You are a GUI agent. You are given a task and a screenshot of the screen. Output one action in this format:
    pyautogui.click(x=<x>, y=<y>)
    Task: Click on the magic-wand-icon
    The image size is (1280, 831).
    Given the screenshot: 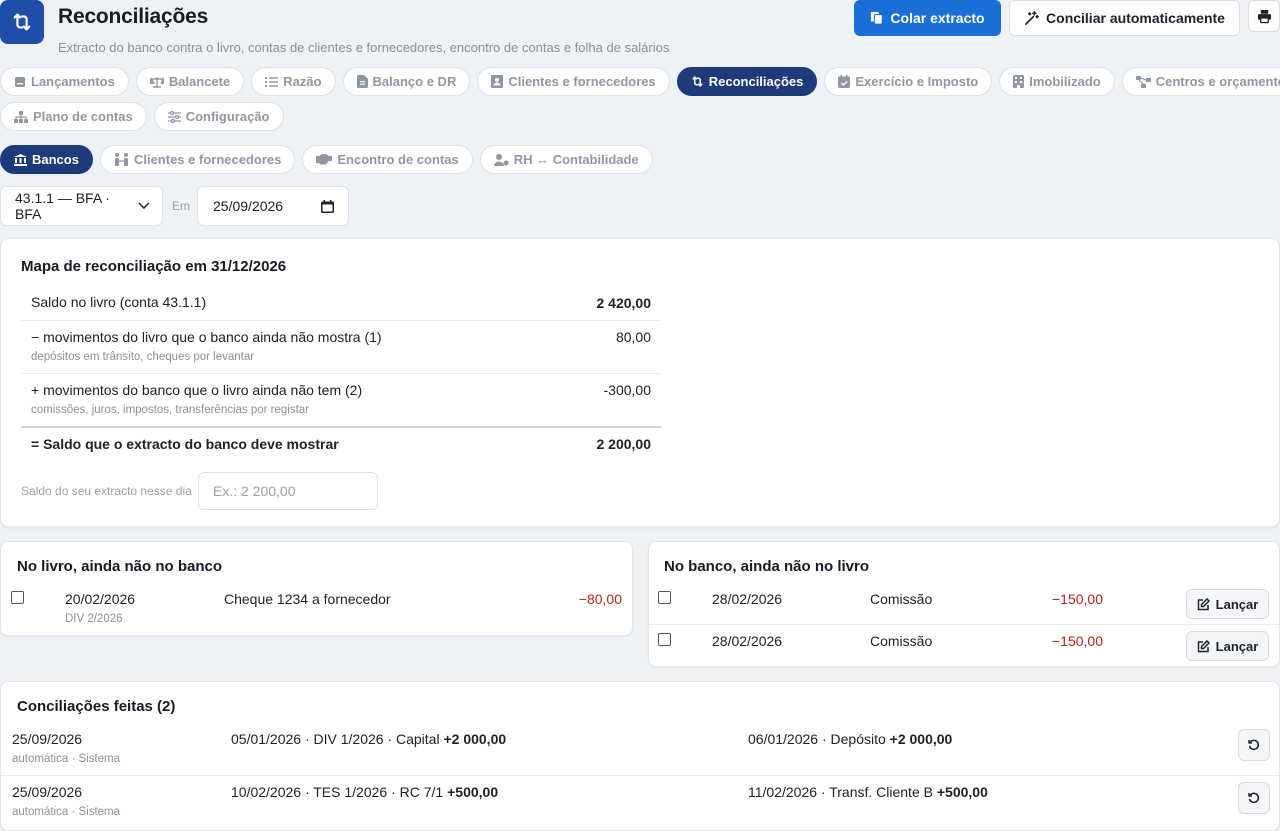 What is the action you would take?
    pyautogui.click(x=1032, y=17)
    